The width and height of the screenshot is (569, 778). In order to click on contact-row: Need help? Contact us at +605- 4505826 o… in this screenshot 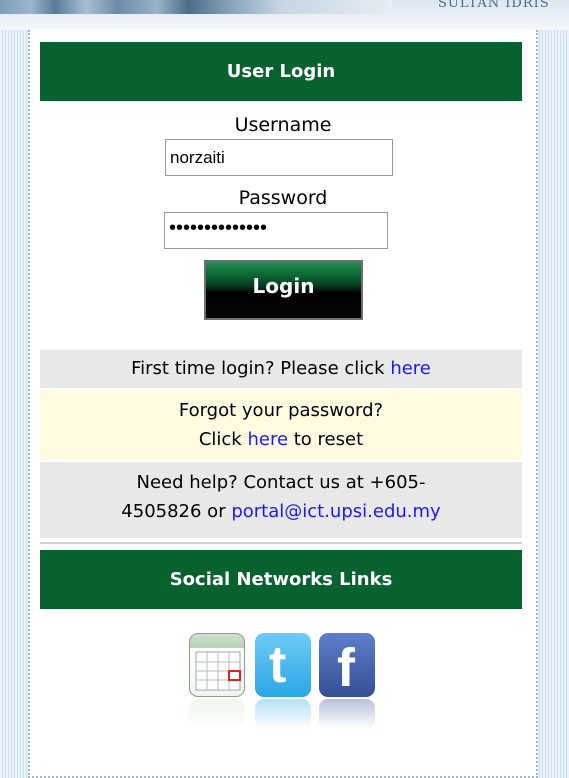, I will do `click(281, 500)`.